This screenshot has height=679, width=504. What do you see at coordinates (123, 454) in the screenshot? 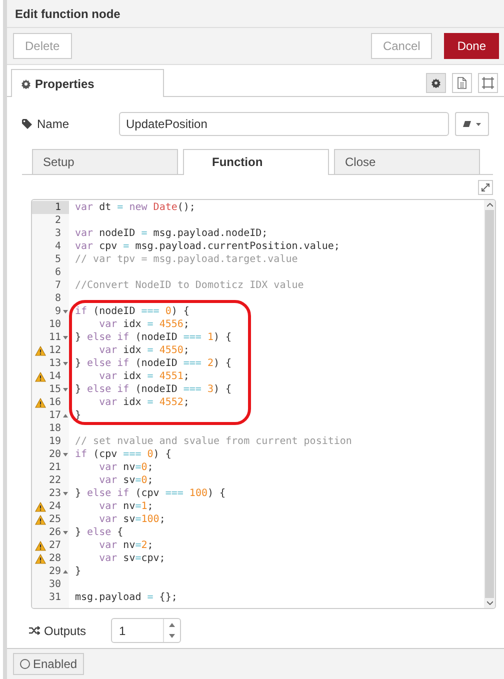
I see `code-line: if (cpv === 0) {` at bounding box center [123, 454].